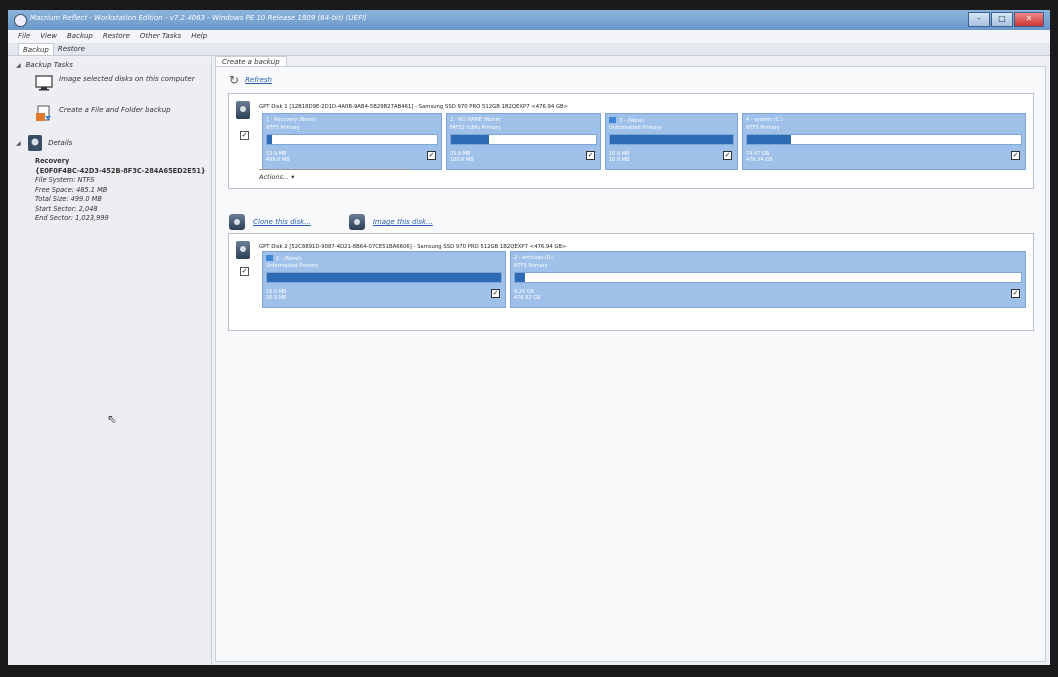 This screenshot has width=1058, height=677. I want to click on partition-total: 476.92 GB, so click(527, 298).